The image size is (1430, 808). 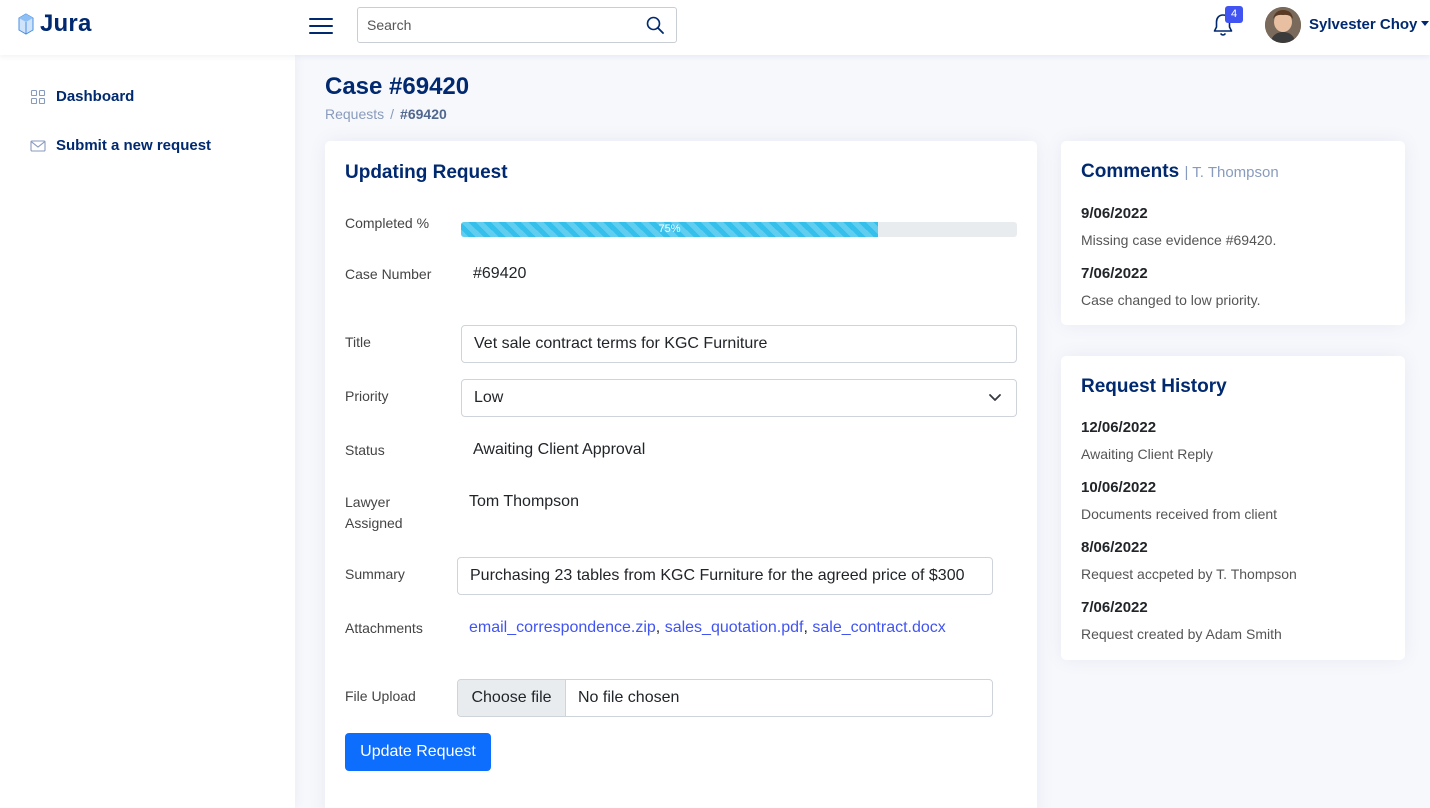 I want to click on sidebar-item-dashboard: Dashboard, so click(x=82, y=96).